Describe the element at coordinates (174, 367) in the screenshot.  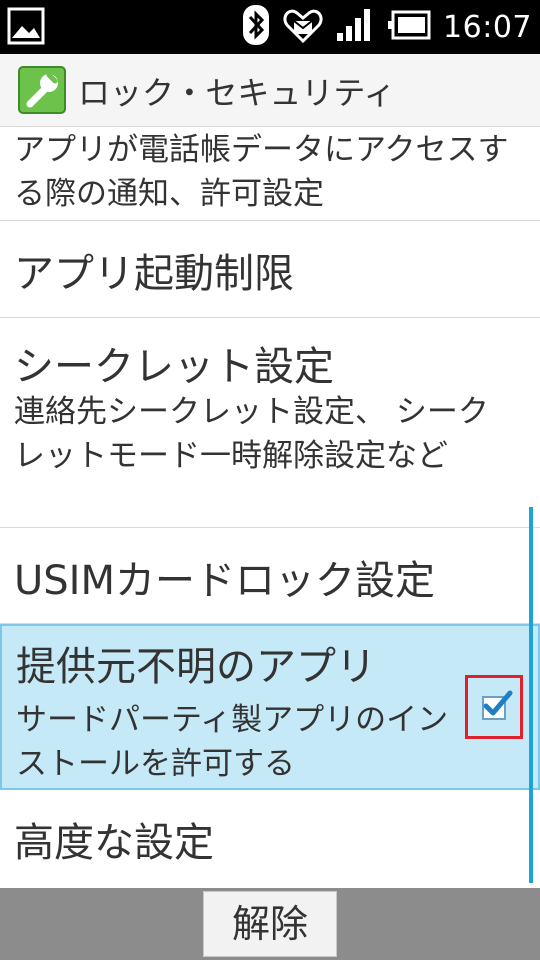
I see `list-item-title: シークレット設定` at that location.